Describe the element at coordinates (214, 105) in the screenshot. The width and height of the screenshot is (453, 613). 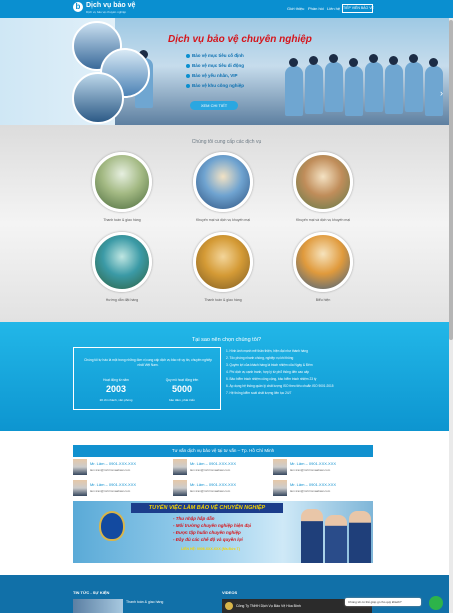
I see `view-details-button: XEM CHI TIẾT` at that location.